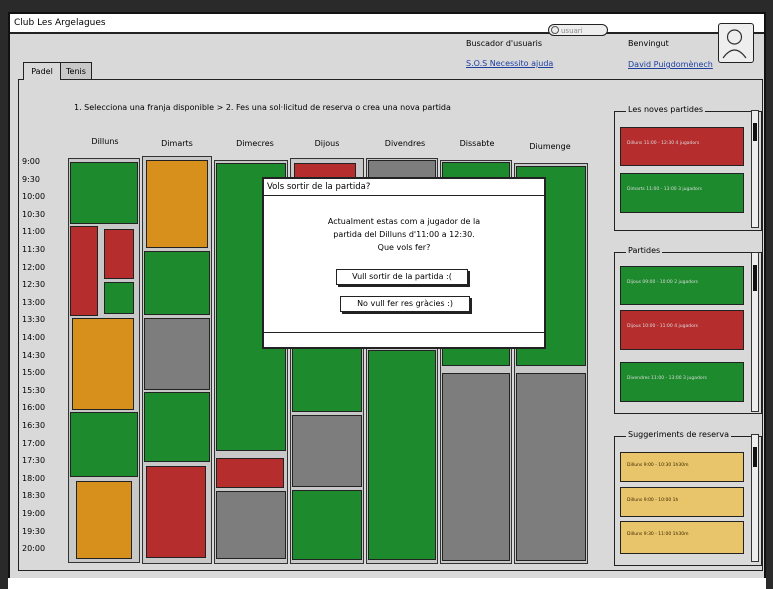 Image resolution: width=773 pixels, height=589 pixels. What do you see at coordinates (682, 467) in the screenshot?
I see `suggestion-card: Dilluns 9:00 - 10:30 1h30m` at bounding box center [682, 467].